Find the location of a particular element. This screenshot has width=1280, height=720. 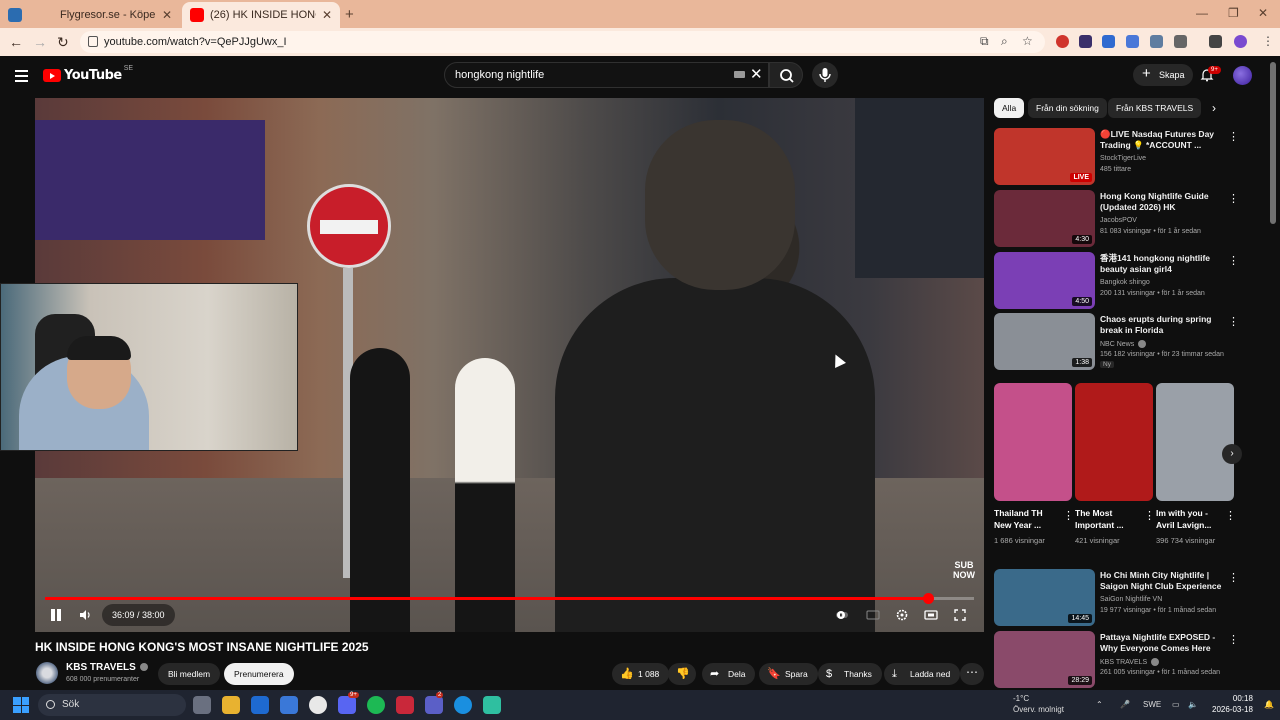

chevron-up-icon: ⌃ is located at coordinates (1099, 704).